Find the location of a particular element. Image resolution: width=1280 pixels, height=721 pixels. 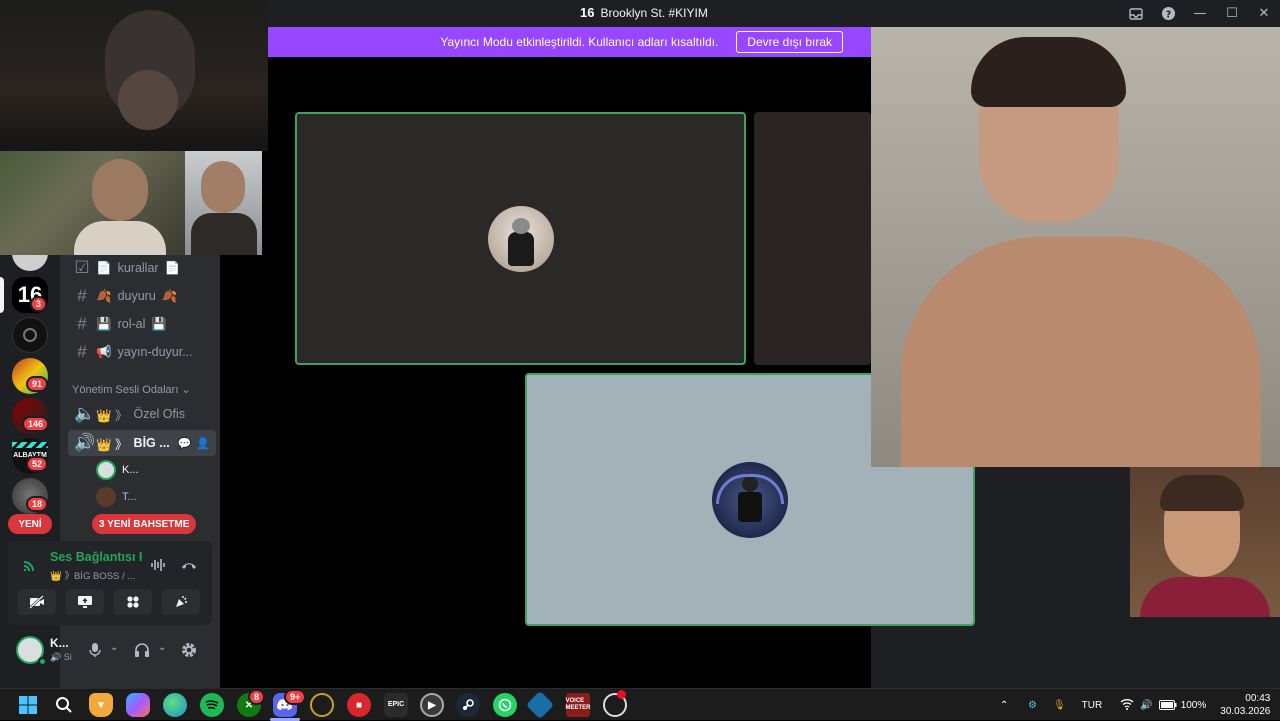

wifi-icon is located at coordinates (1127, 705).